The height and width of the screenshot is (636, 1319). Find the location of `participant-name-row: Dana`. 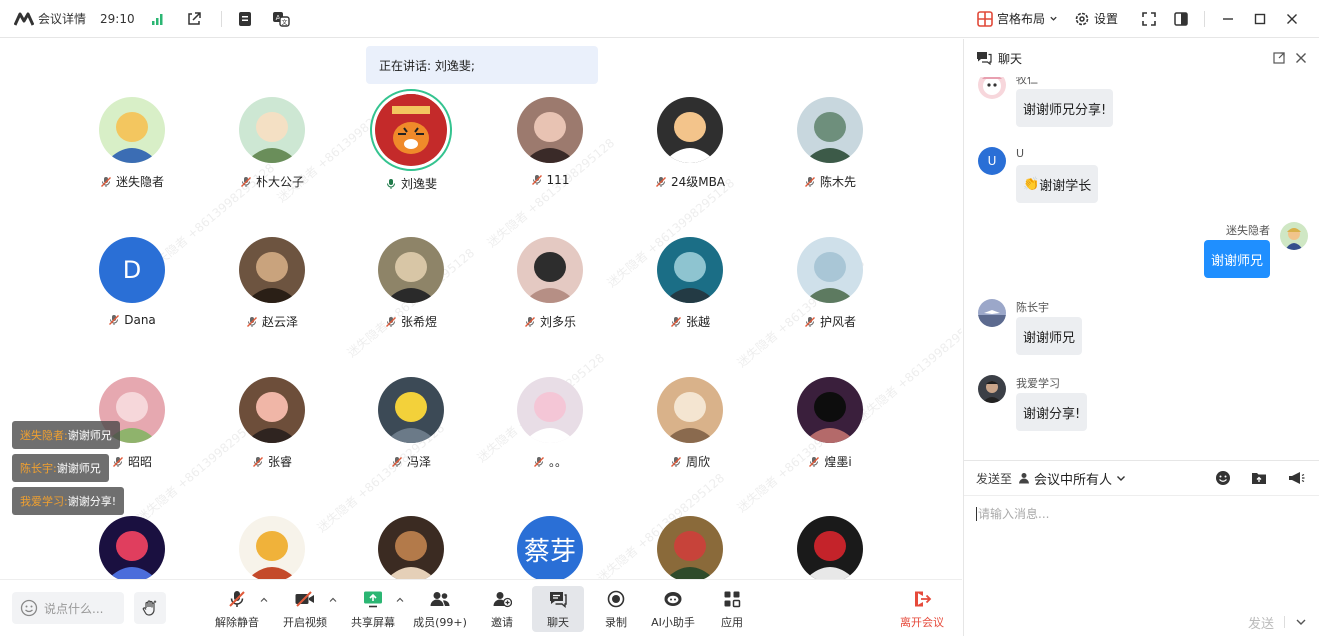

participant-name-row: Dana is located at coordinates (132, 320).